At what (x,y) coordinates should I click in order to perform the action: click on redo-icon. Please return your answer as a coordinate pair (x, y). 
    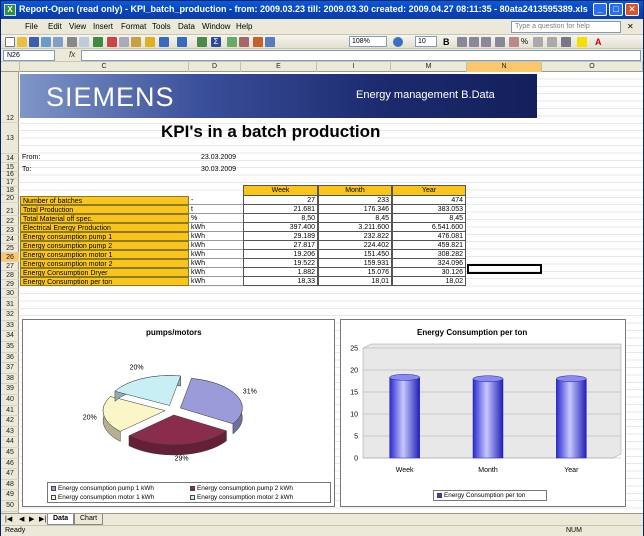
    Looking at the image, I should click on (182, 42).